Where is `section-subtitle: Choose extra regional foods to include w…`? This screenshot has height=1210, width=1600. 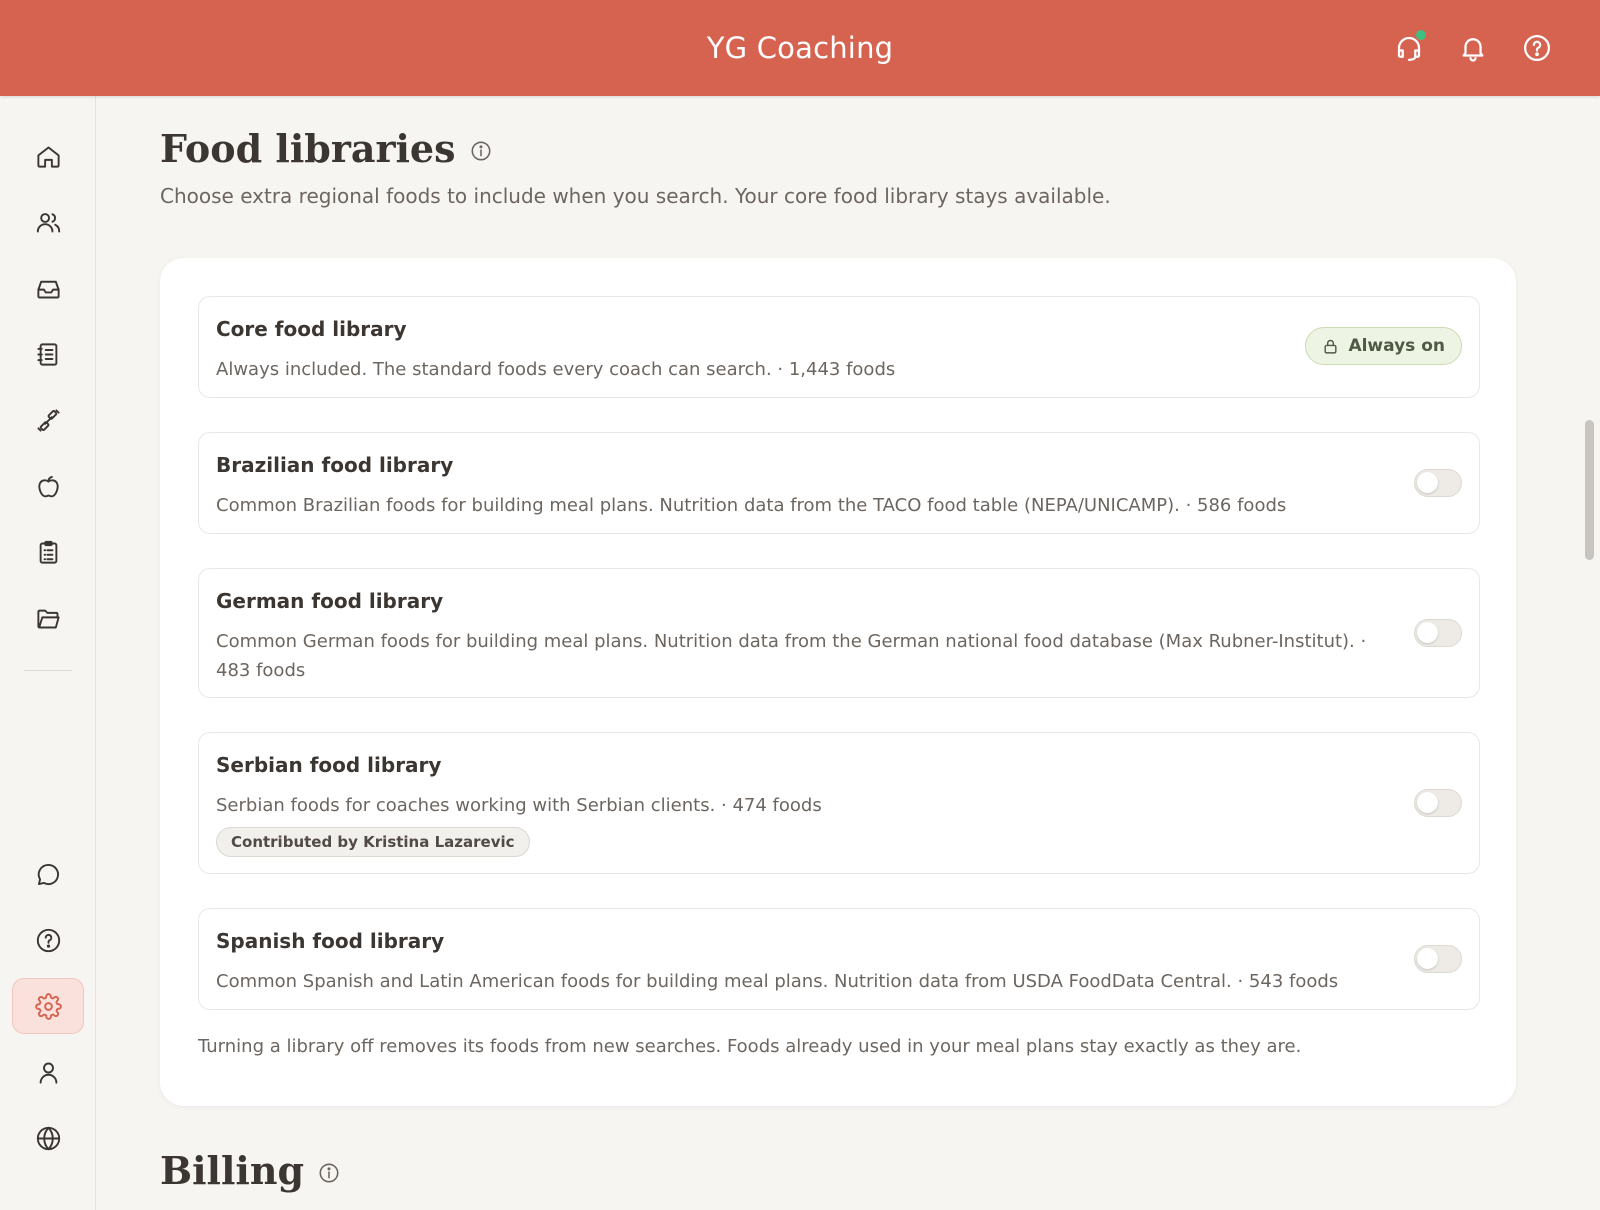 section-subtitle: Choose extra regional foods to include w… is located at coordinates (635, 196).